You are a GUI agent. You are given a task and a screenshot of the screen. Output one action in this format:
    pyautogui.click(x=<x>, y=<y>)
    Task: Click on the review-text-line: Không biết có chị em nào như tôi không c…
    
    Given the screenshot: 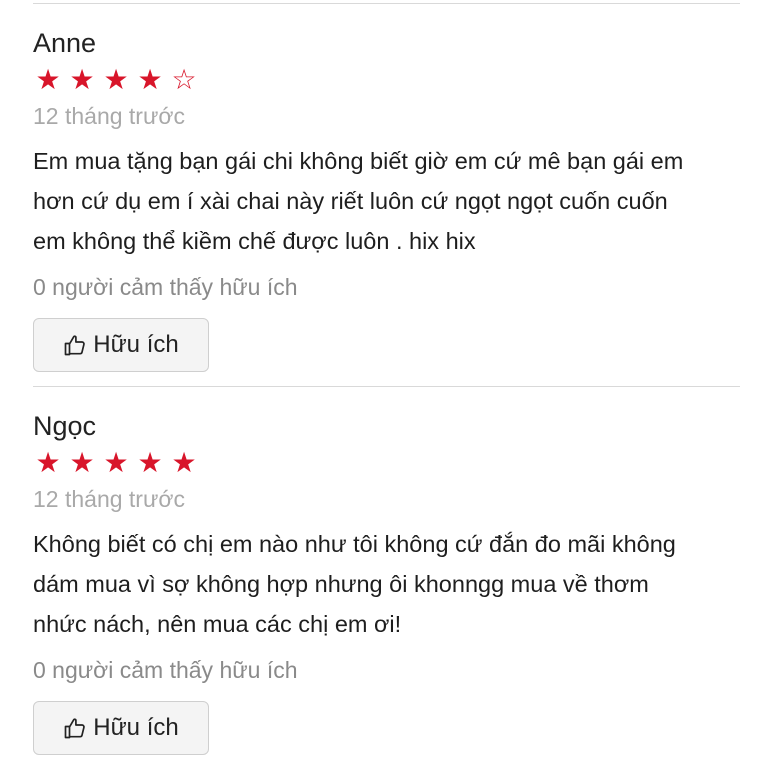 What is the action you would take?
    pyautogui.click(x=354, y=544)
    